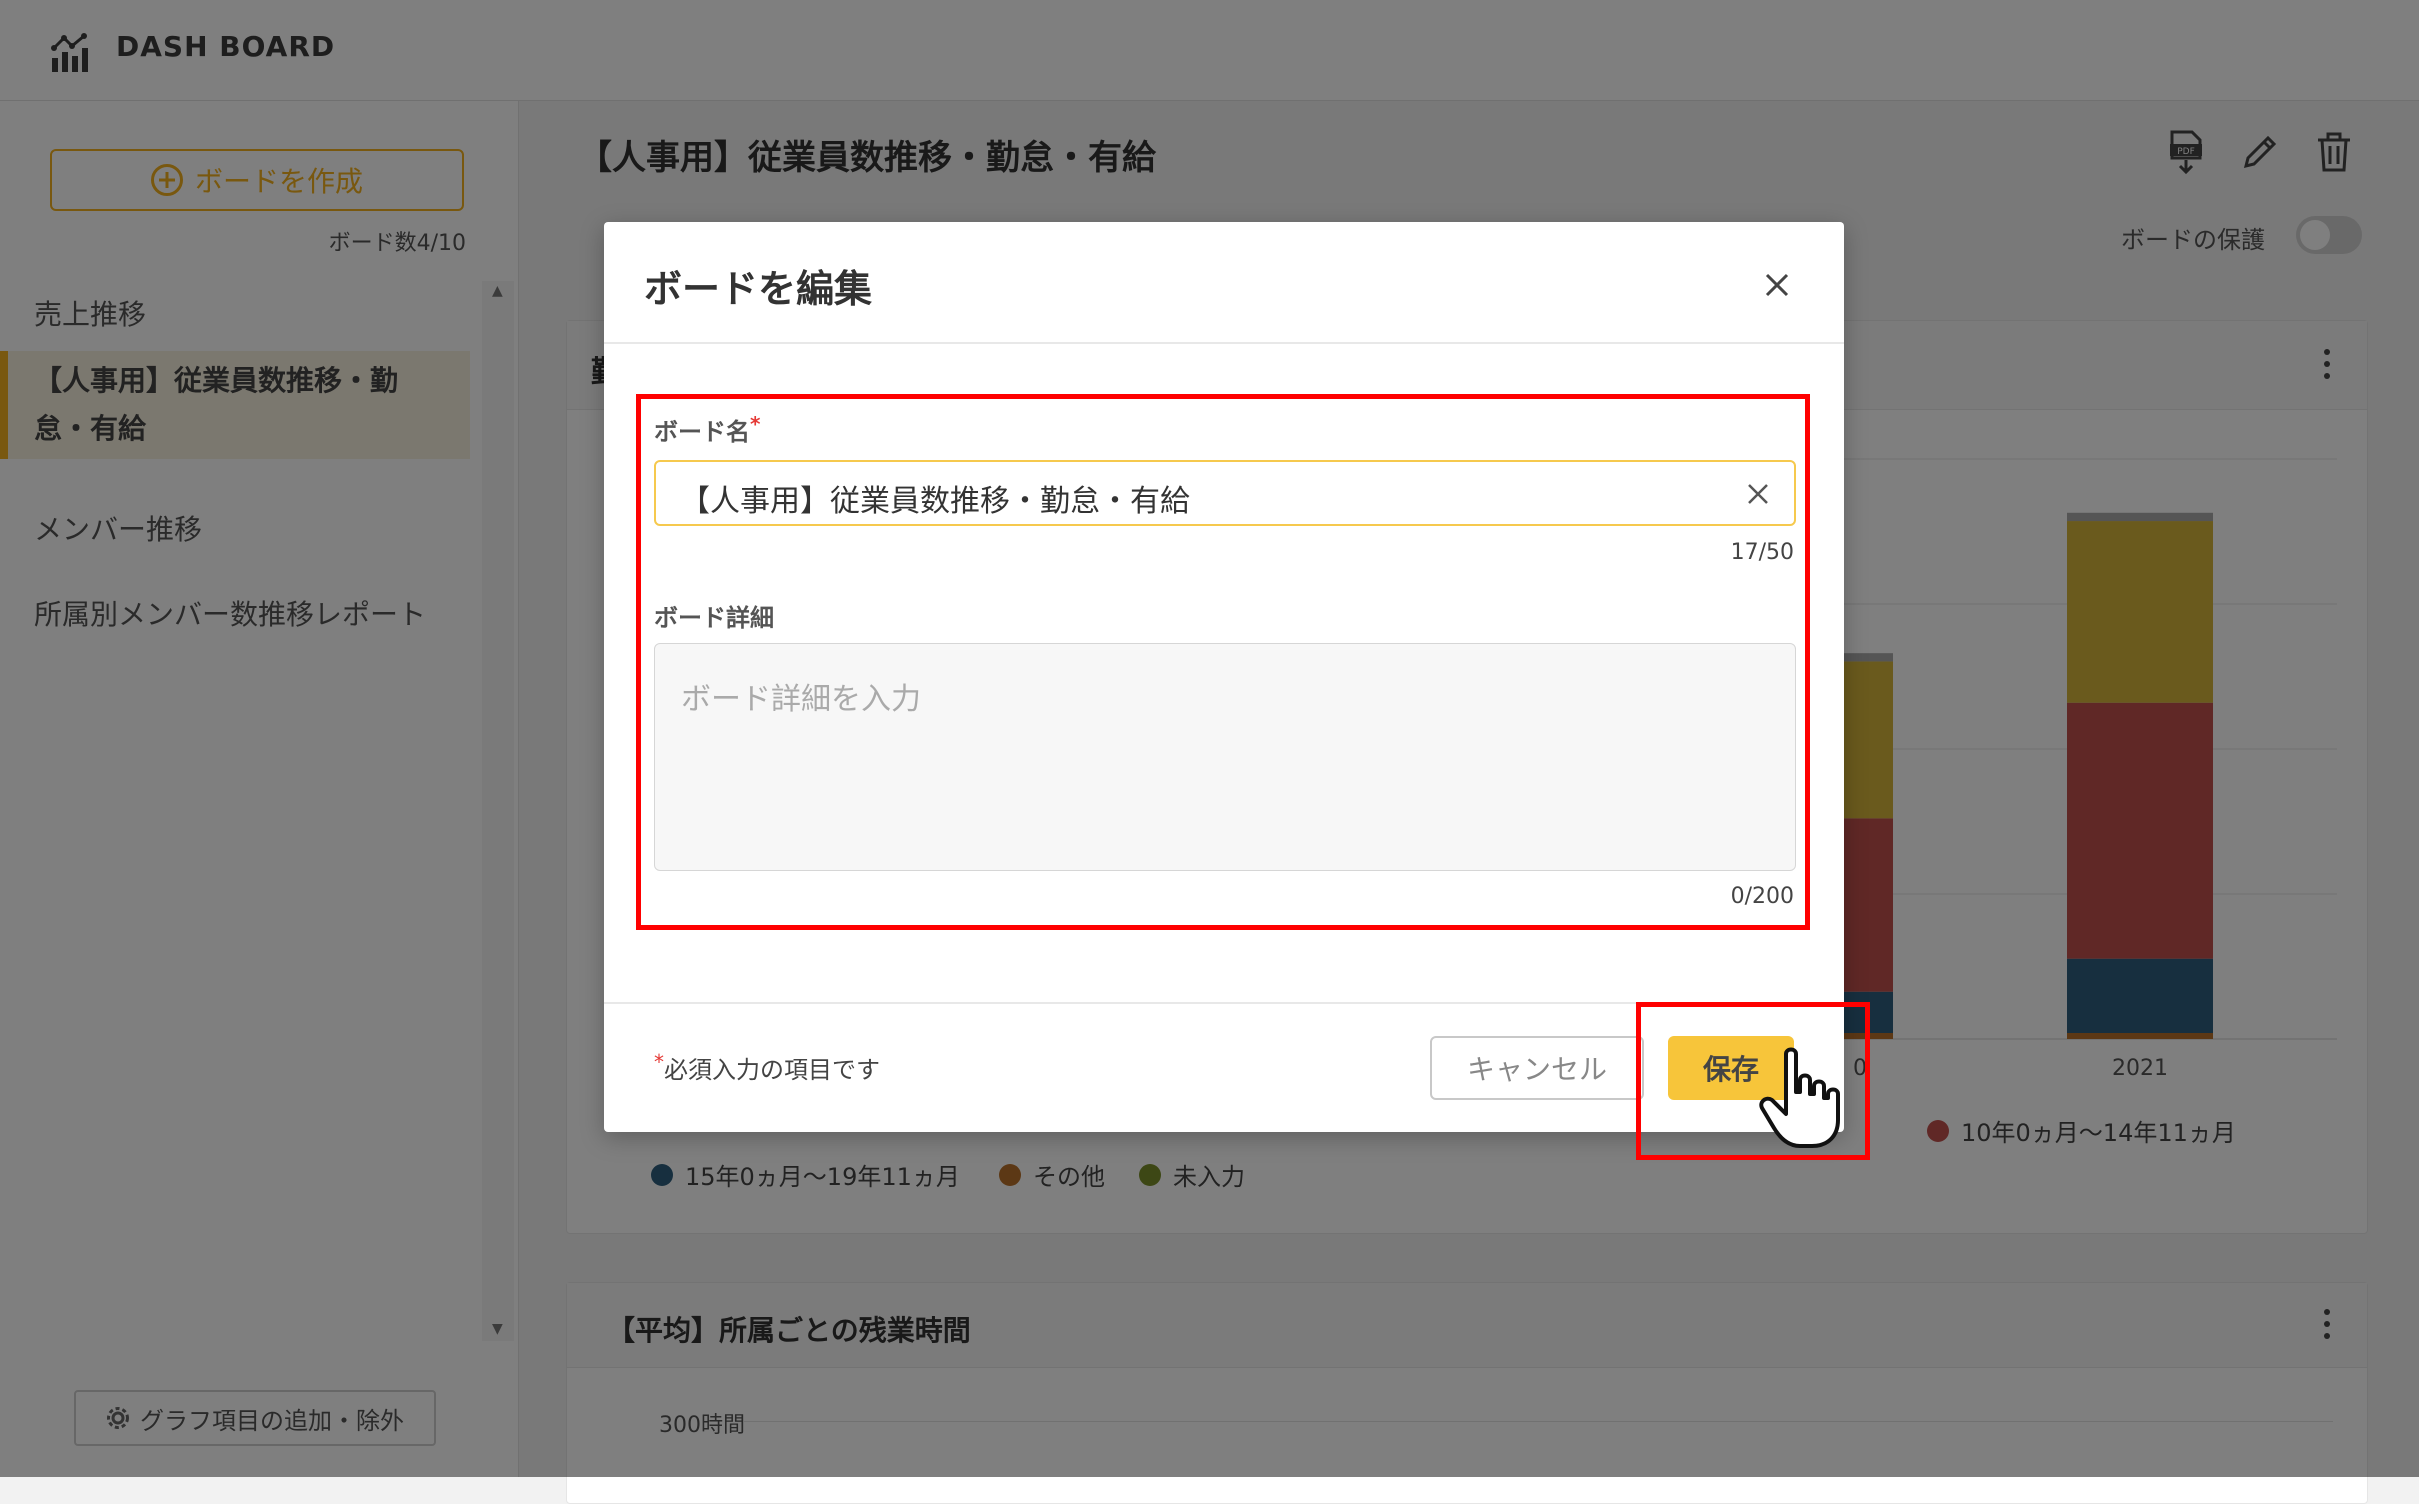  Describe the element at coordinates (1777, 285) in the screenshot. I see `close-icon` at that location.